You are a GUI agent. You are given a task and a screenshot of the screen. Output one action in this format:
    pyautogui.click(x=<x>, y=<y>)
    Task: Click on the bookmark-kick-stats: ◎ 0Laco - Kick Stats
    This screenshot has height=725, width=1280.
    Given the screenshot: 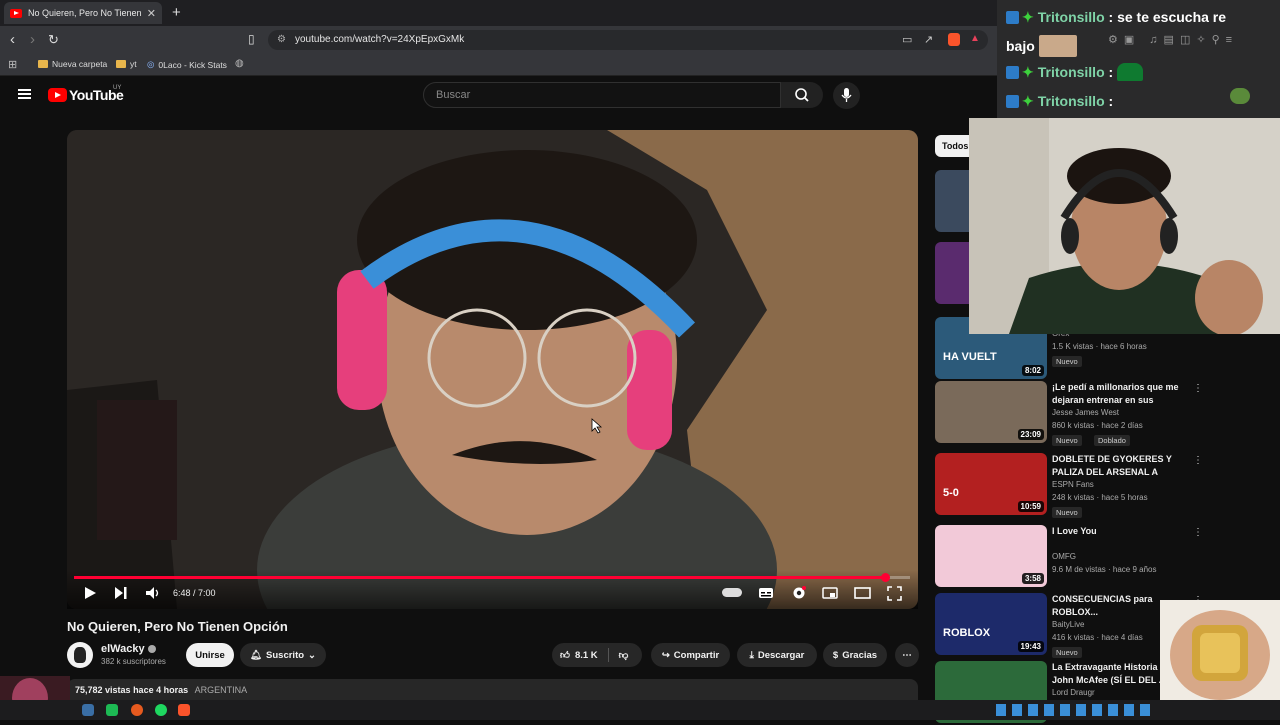 What is the action you would take?
    pyautogui.click(x=187, y=64)
    